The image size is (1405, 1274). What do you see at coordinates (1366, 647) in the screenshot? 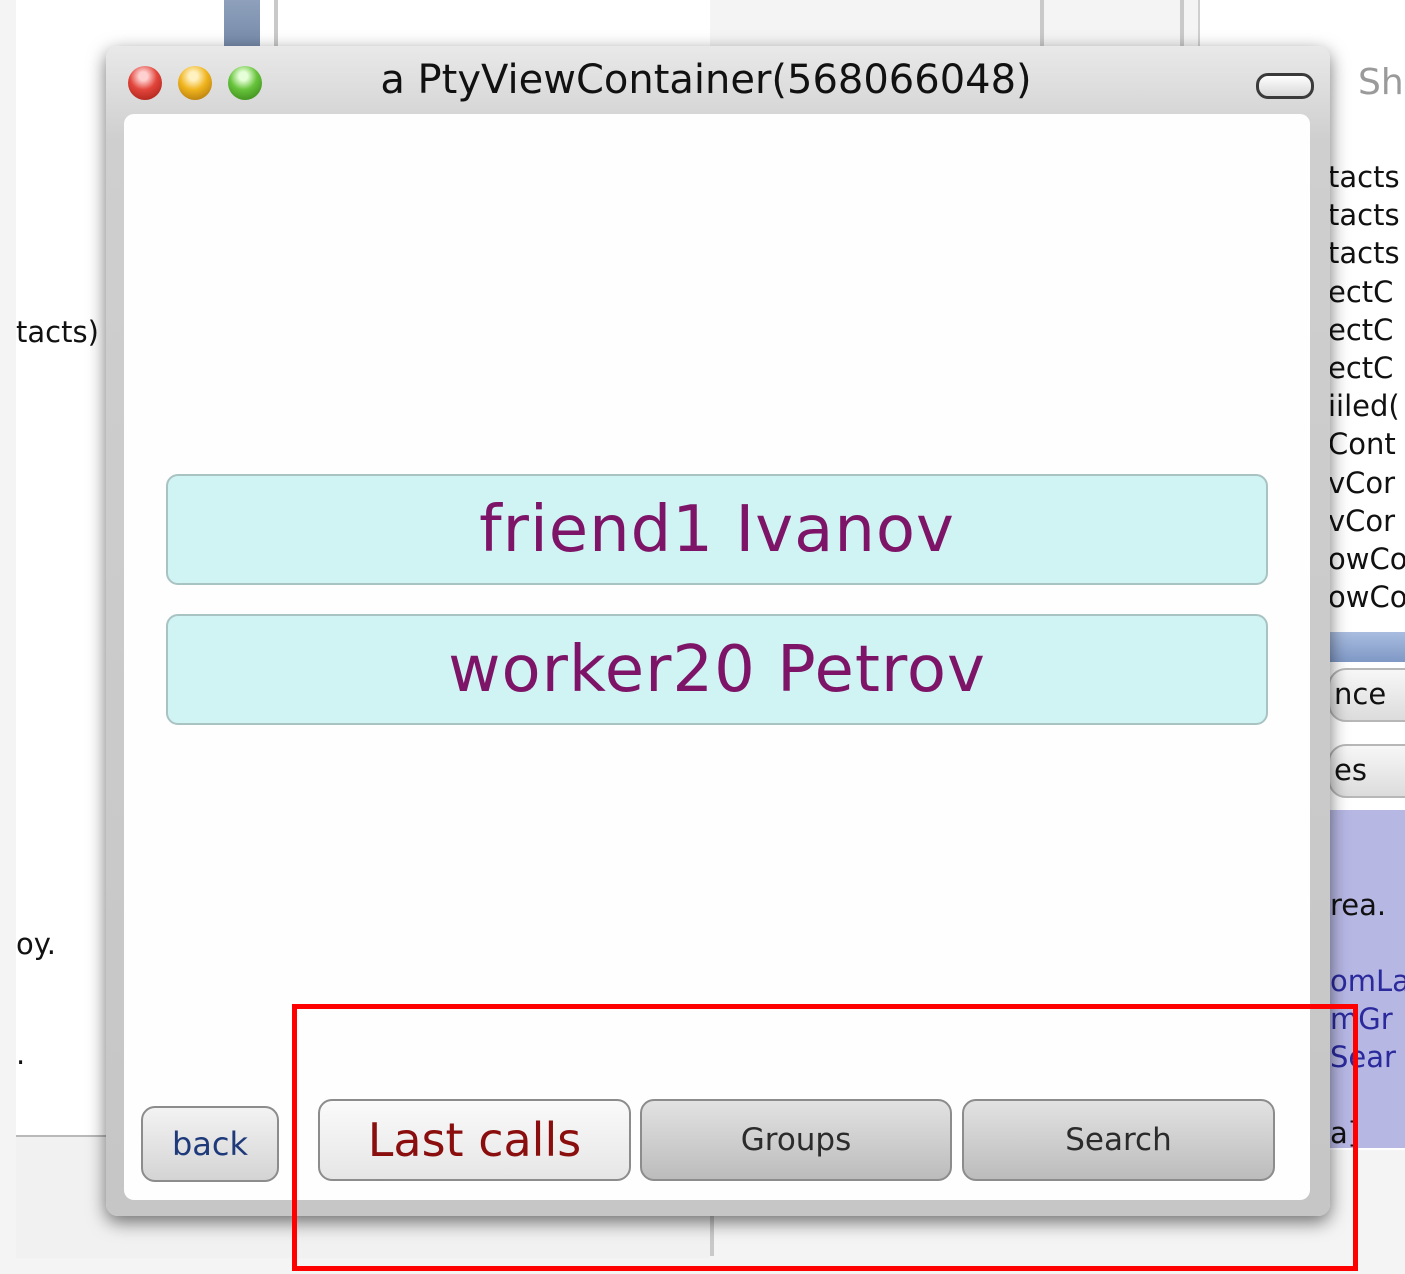
I see `background-scrollbar` at bounding box center [1366, 647].